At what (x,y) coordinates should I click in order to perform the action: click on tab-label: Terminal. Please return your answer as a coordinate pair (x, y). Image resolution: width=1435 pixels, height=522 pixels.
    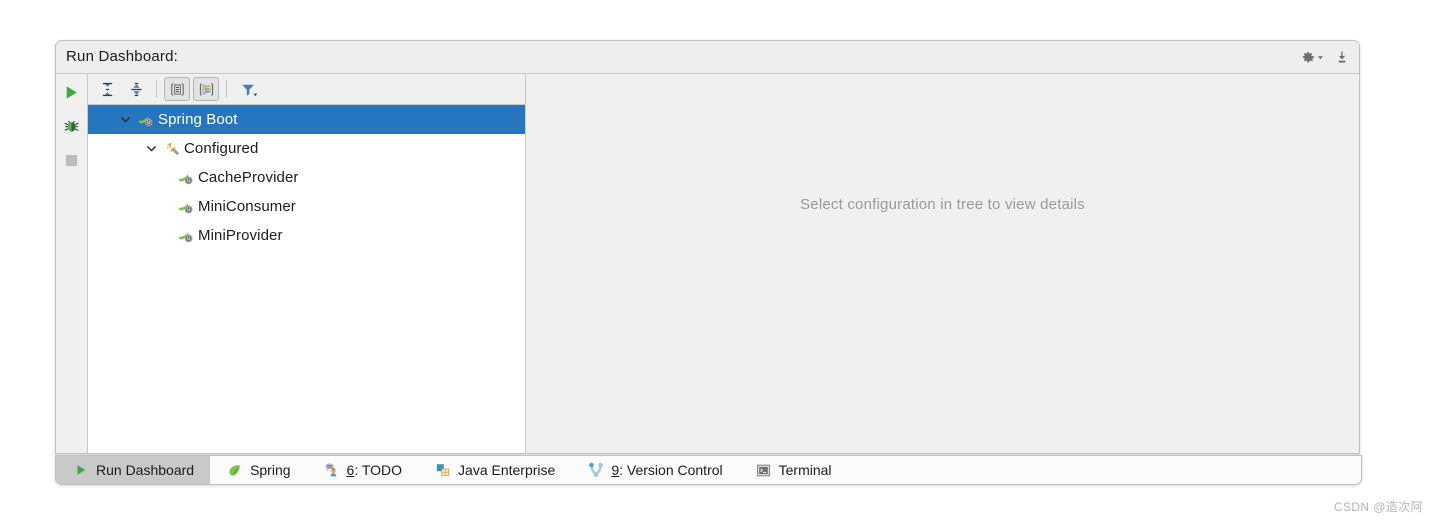
    Looking at the image, I should click on (805, 470).